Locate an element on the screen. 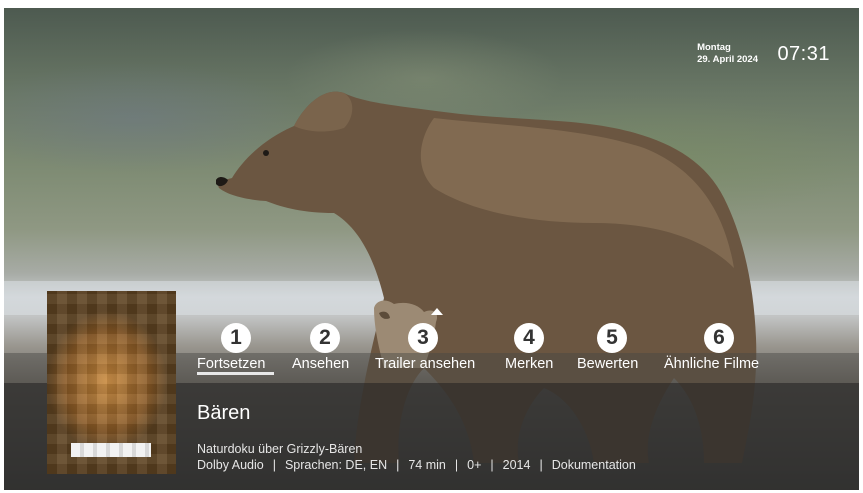 The width and height of the screenshot is (863, 493). movie-title: Bären is located at coordinates (224, 413).